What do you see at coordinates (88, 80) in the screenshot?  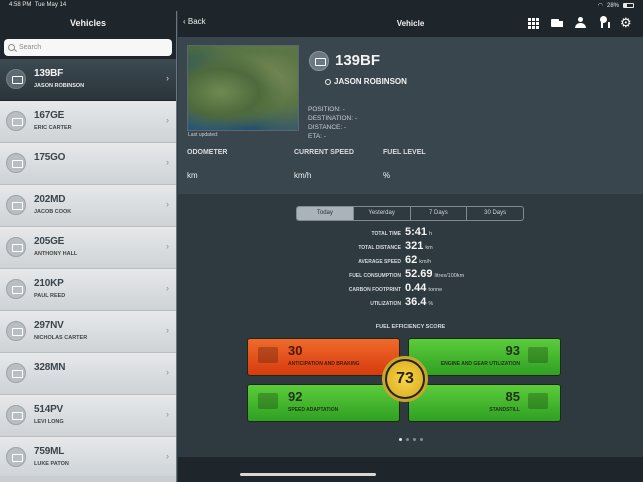 I see `vehicle-row-139bf: 139BF JASON ROBINSON ›` at bounding box center [88, 80].